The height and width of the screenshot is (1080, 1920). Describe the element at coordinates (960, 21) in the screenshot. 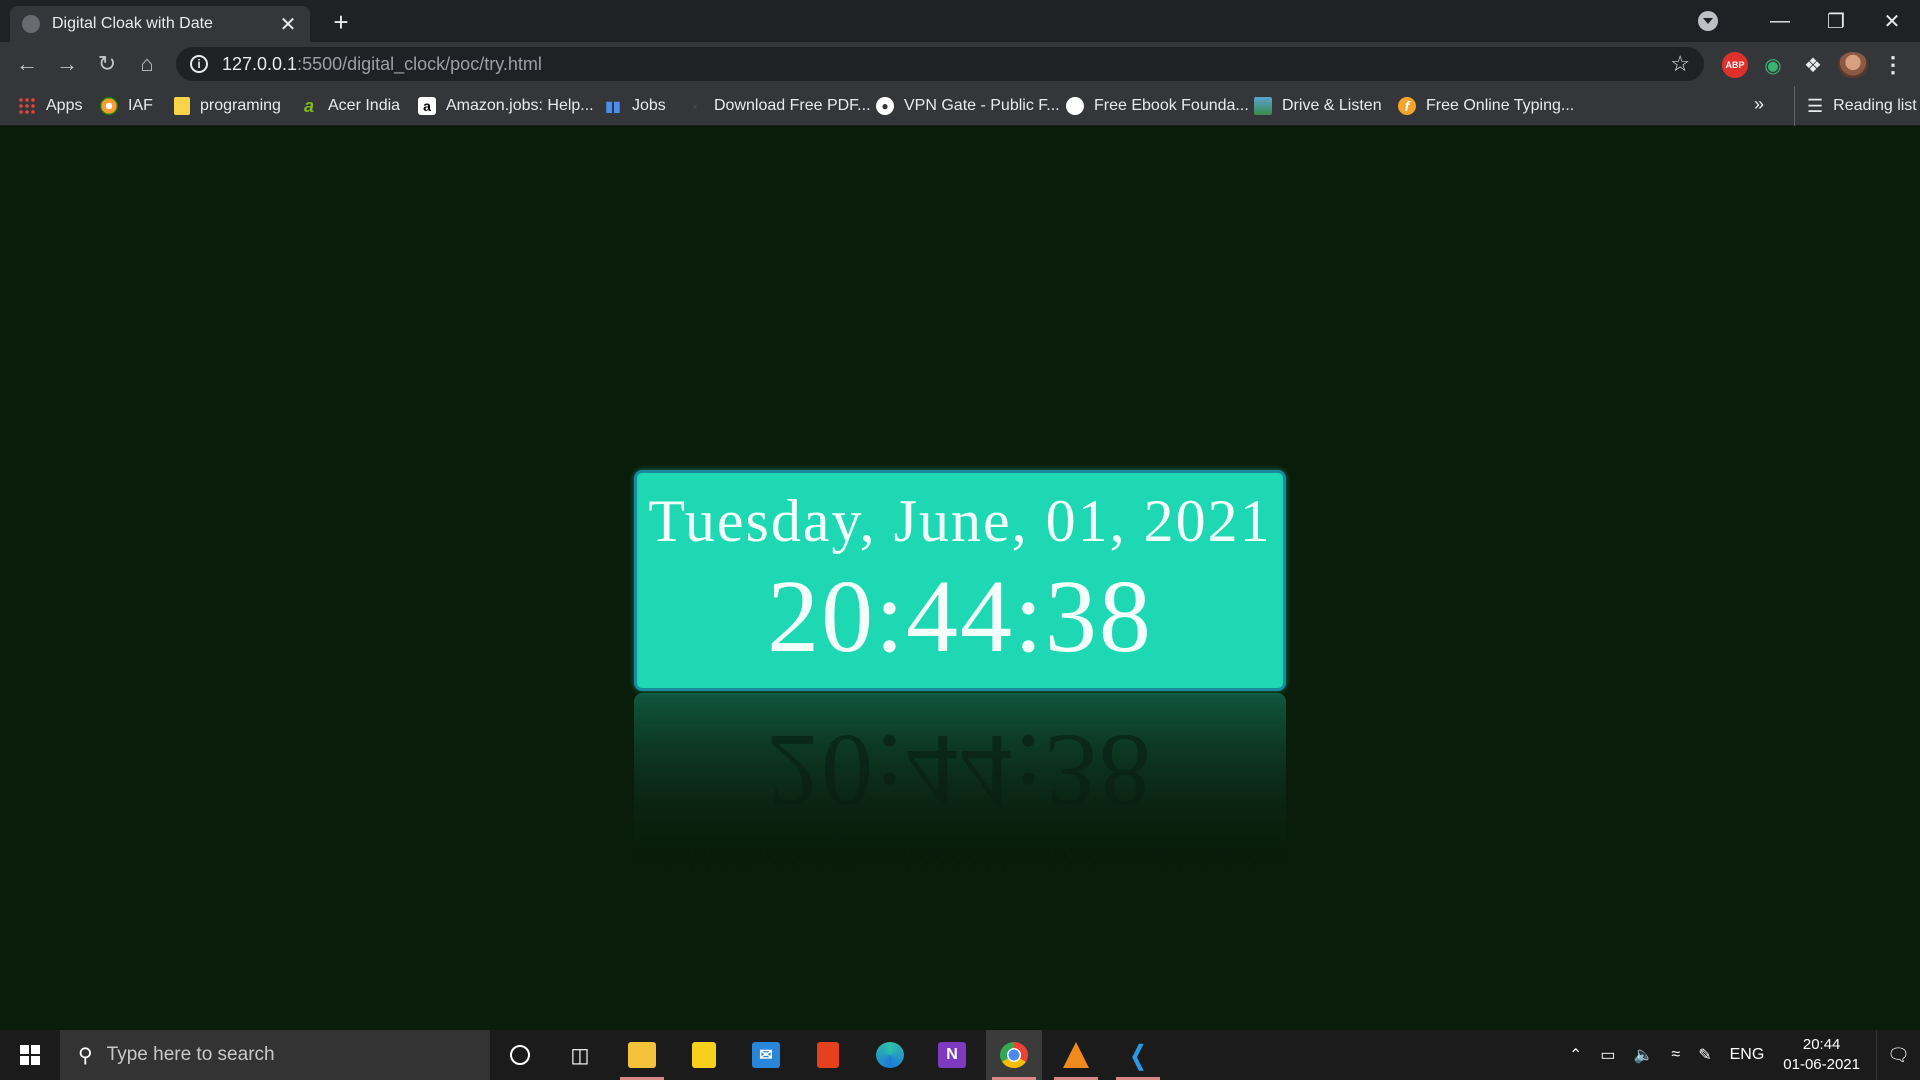

I see `browser-tabstrip: Digital Cloak with Date ✕ + — ❐ ✕` at that location.